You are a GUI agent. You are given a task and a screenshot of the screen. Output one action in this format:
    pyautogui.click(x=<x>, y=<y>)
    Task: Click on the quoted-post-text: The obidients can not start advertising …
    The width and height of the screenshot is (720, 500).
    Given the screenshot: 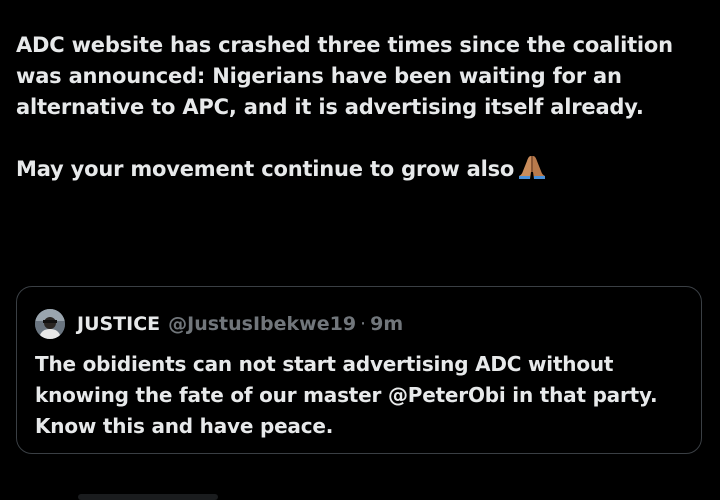 What is the action you would take?
    pyautogui.click(x=346, y=395)
    